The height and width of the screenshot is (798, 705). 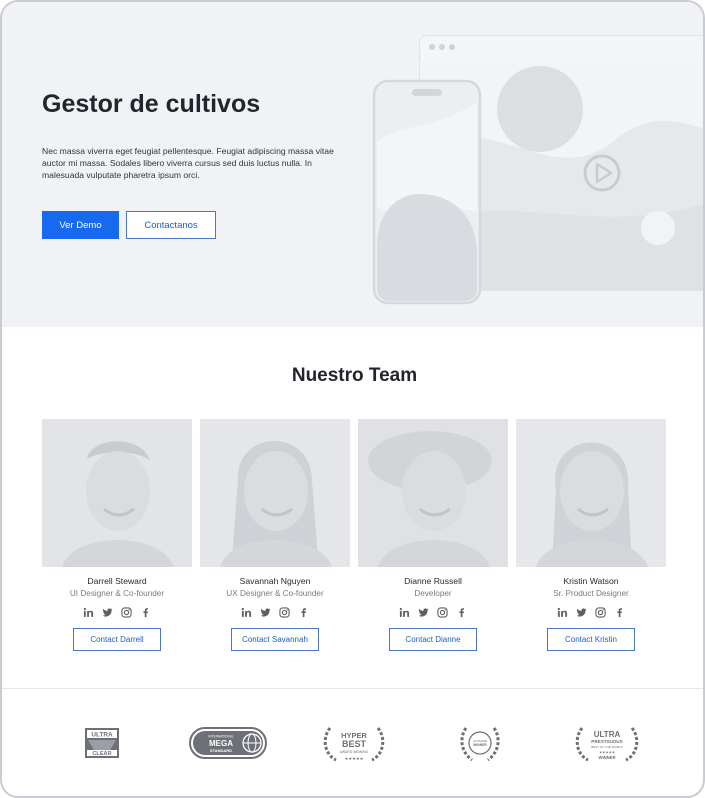 What do you see at coordinates (591, 639) in the screenshot?
I see `contact-member-button: Contact Kristin` at bounding box center [591, 639].